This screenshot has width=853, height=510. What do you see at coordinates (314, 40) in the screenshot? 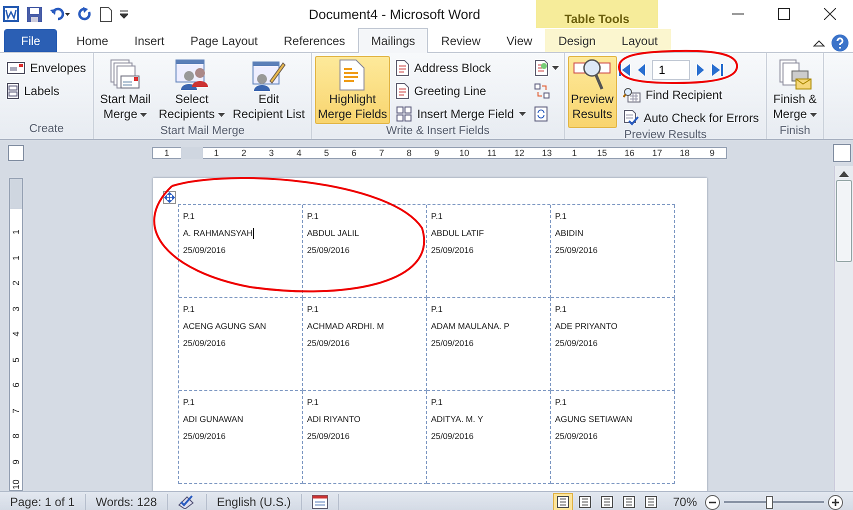
I see `ribbon-tab: References` at bounding box center [314, 40].